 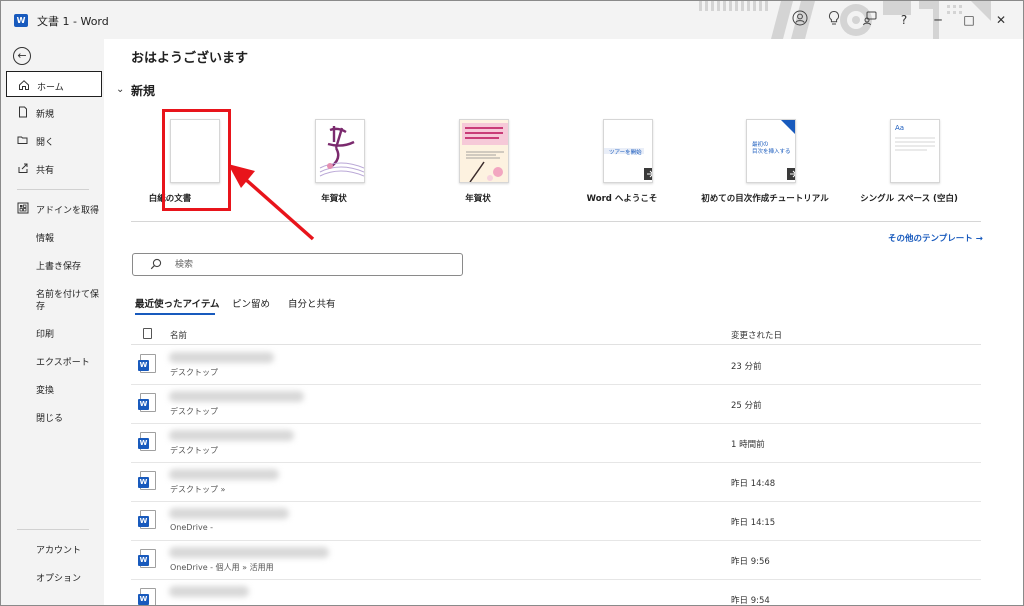 What do you see at coordinates (765, 199) in the screenshot?
I see `template-label: 初めての目次作成チュートリアル` at bounding box center [765, 199].